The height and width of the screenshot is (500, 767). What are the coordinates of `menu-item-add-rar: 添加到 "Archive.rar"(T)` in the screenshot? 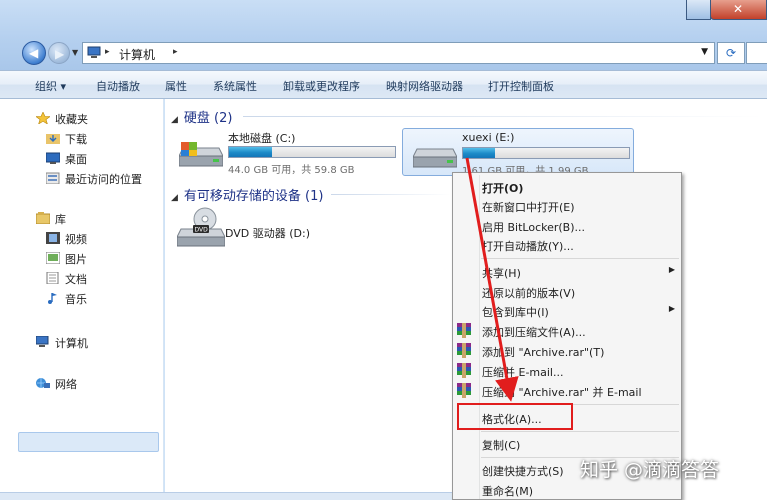 It's located at (579, 351).